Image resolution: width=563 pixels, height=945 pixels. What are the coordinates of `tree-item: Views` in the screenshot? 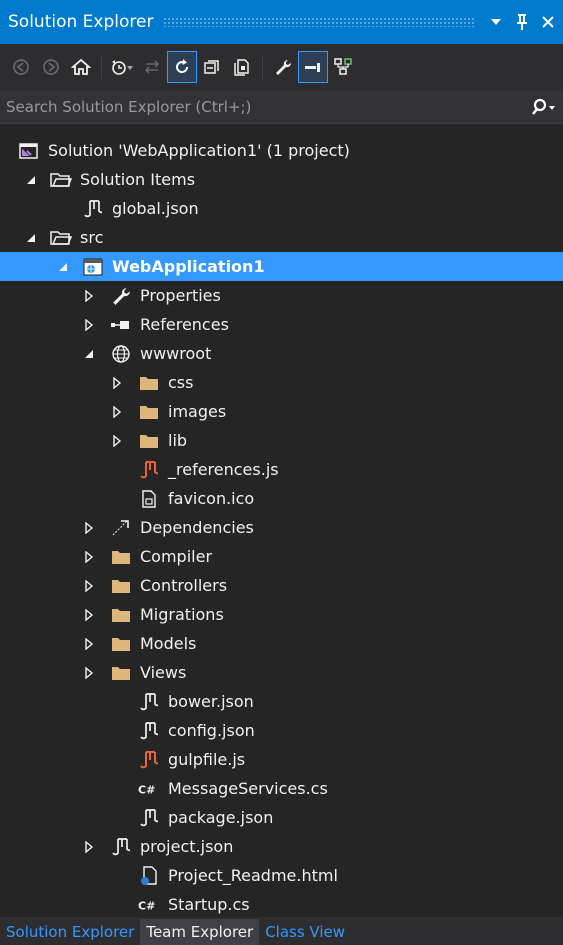 It's located at (281, 672).